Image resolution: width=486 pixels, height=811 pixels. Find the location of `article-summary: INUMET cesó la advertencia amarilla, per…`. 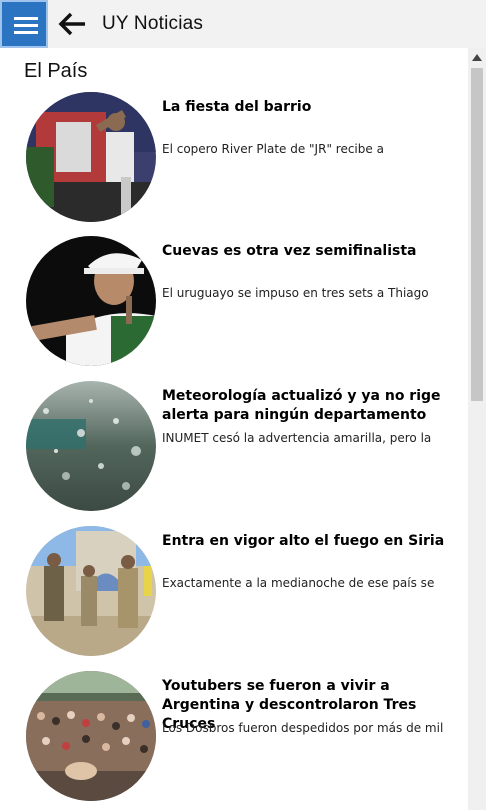

article-summary: INUMET cesó la advertencia amarilla, per… is located at coordinates (297, 438).